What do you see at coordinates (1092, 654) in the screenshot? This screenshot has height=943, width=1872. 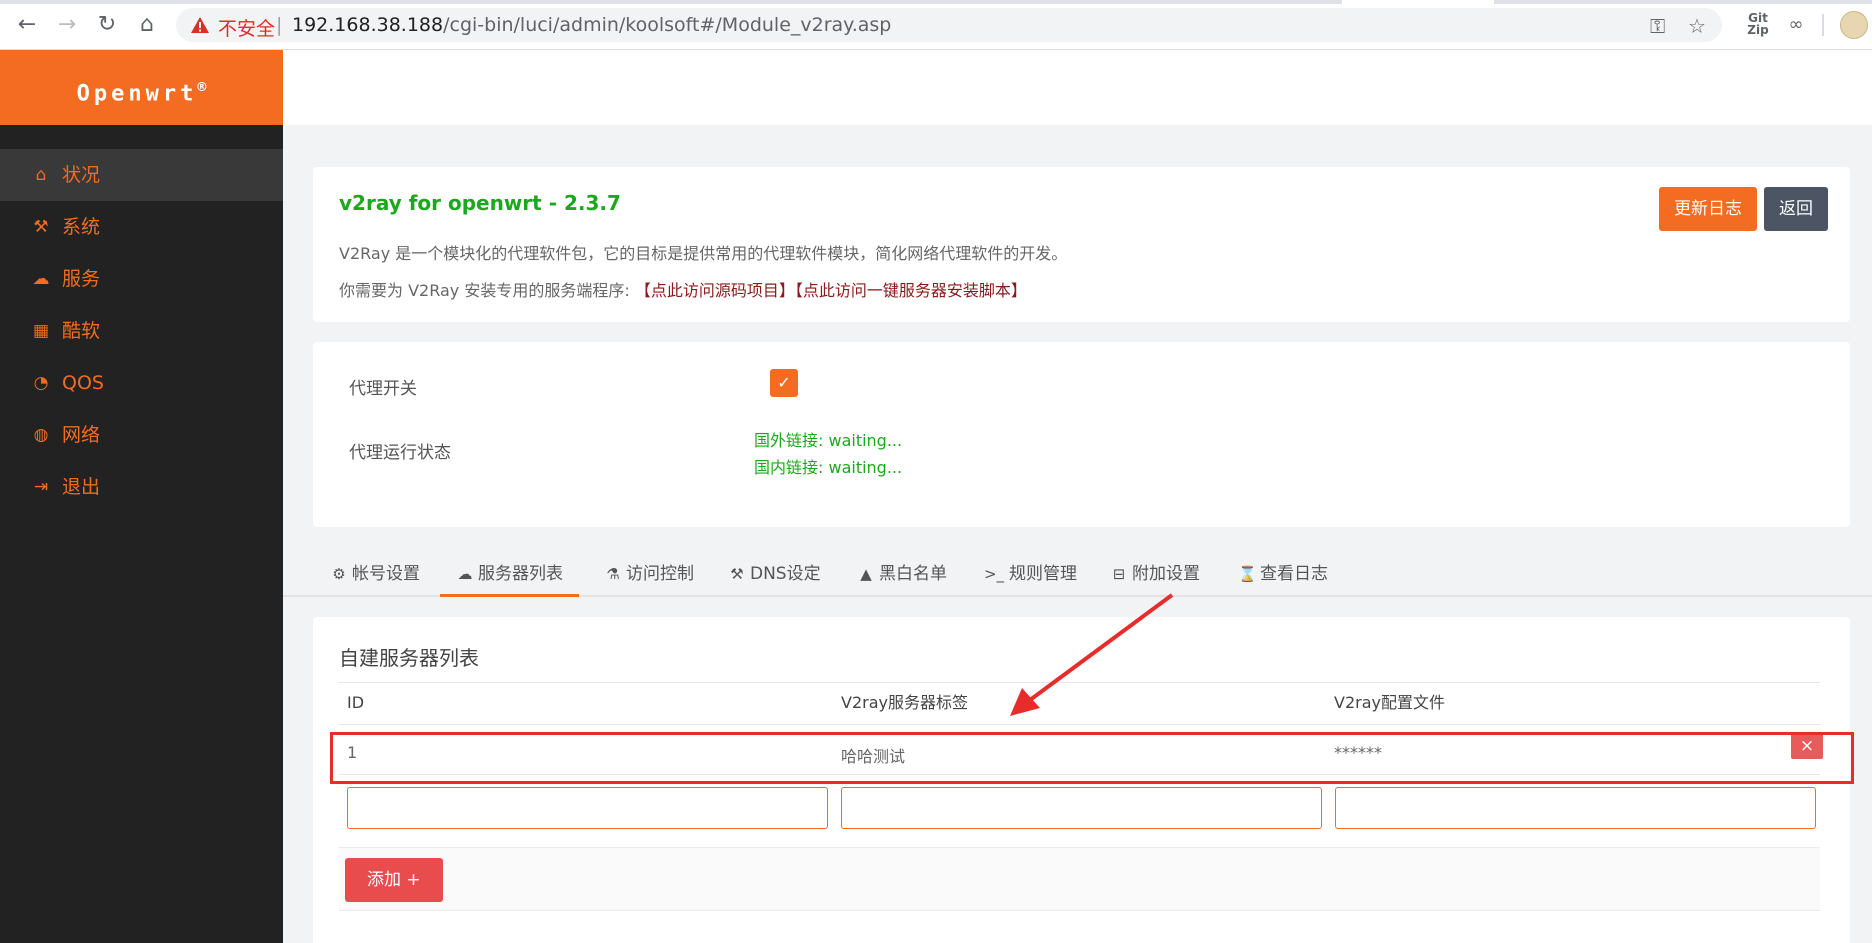 I see `annotation-arrow-icon` at bounding box center [1092, 654].